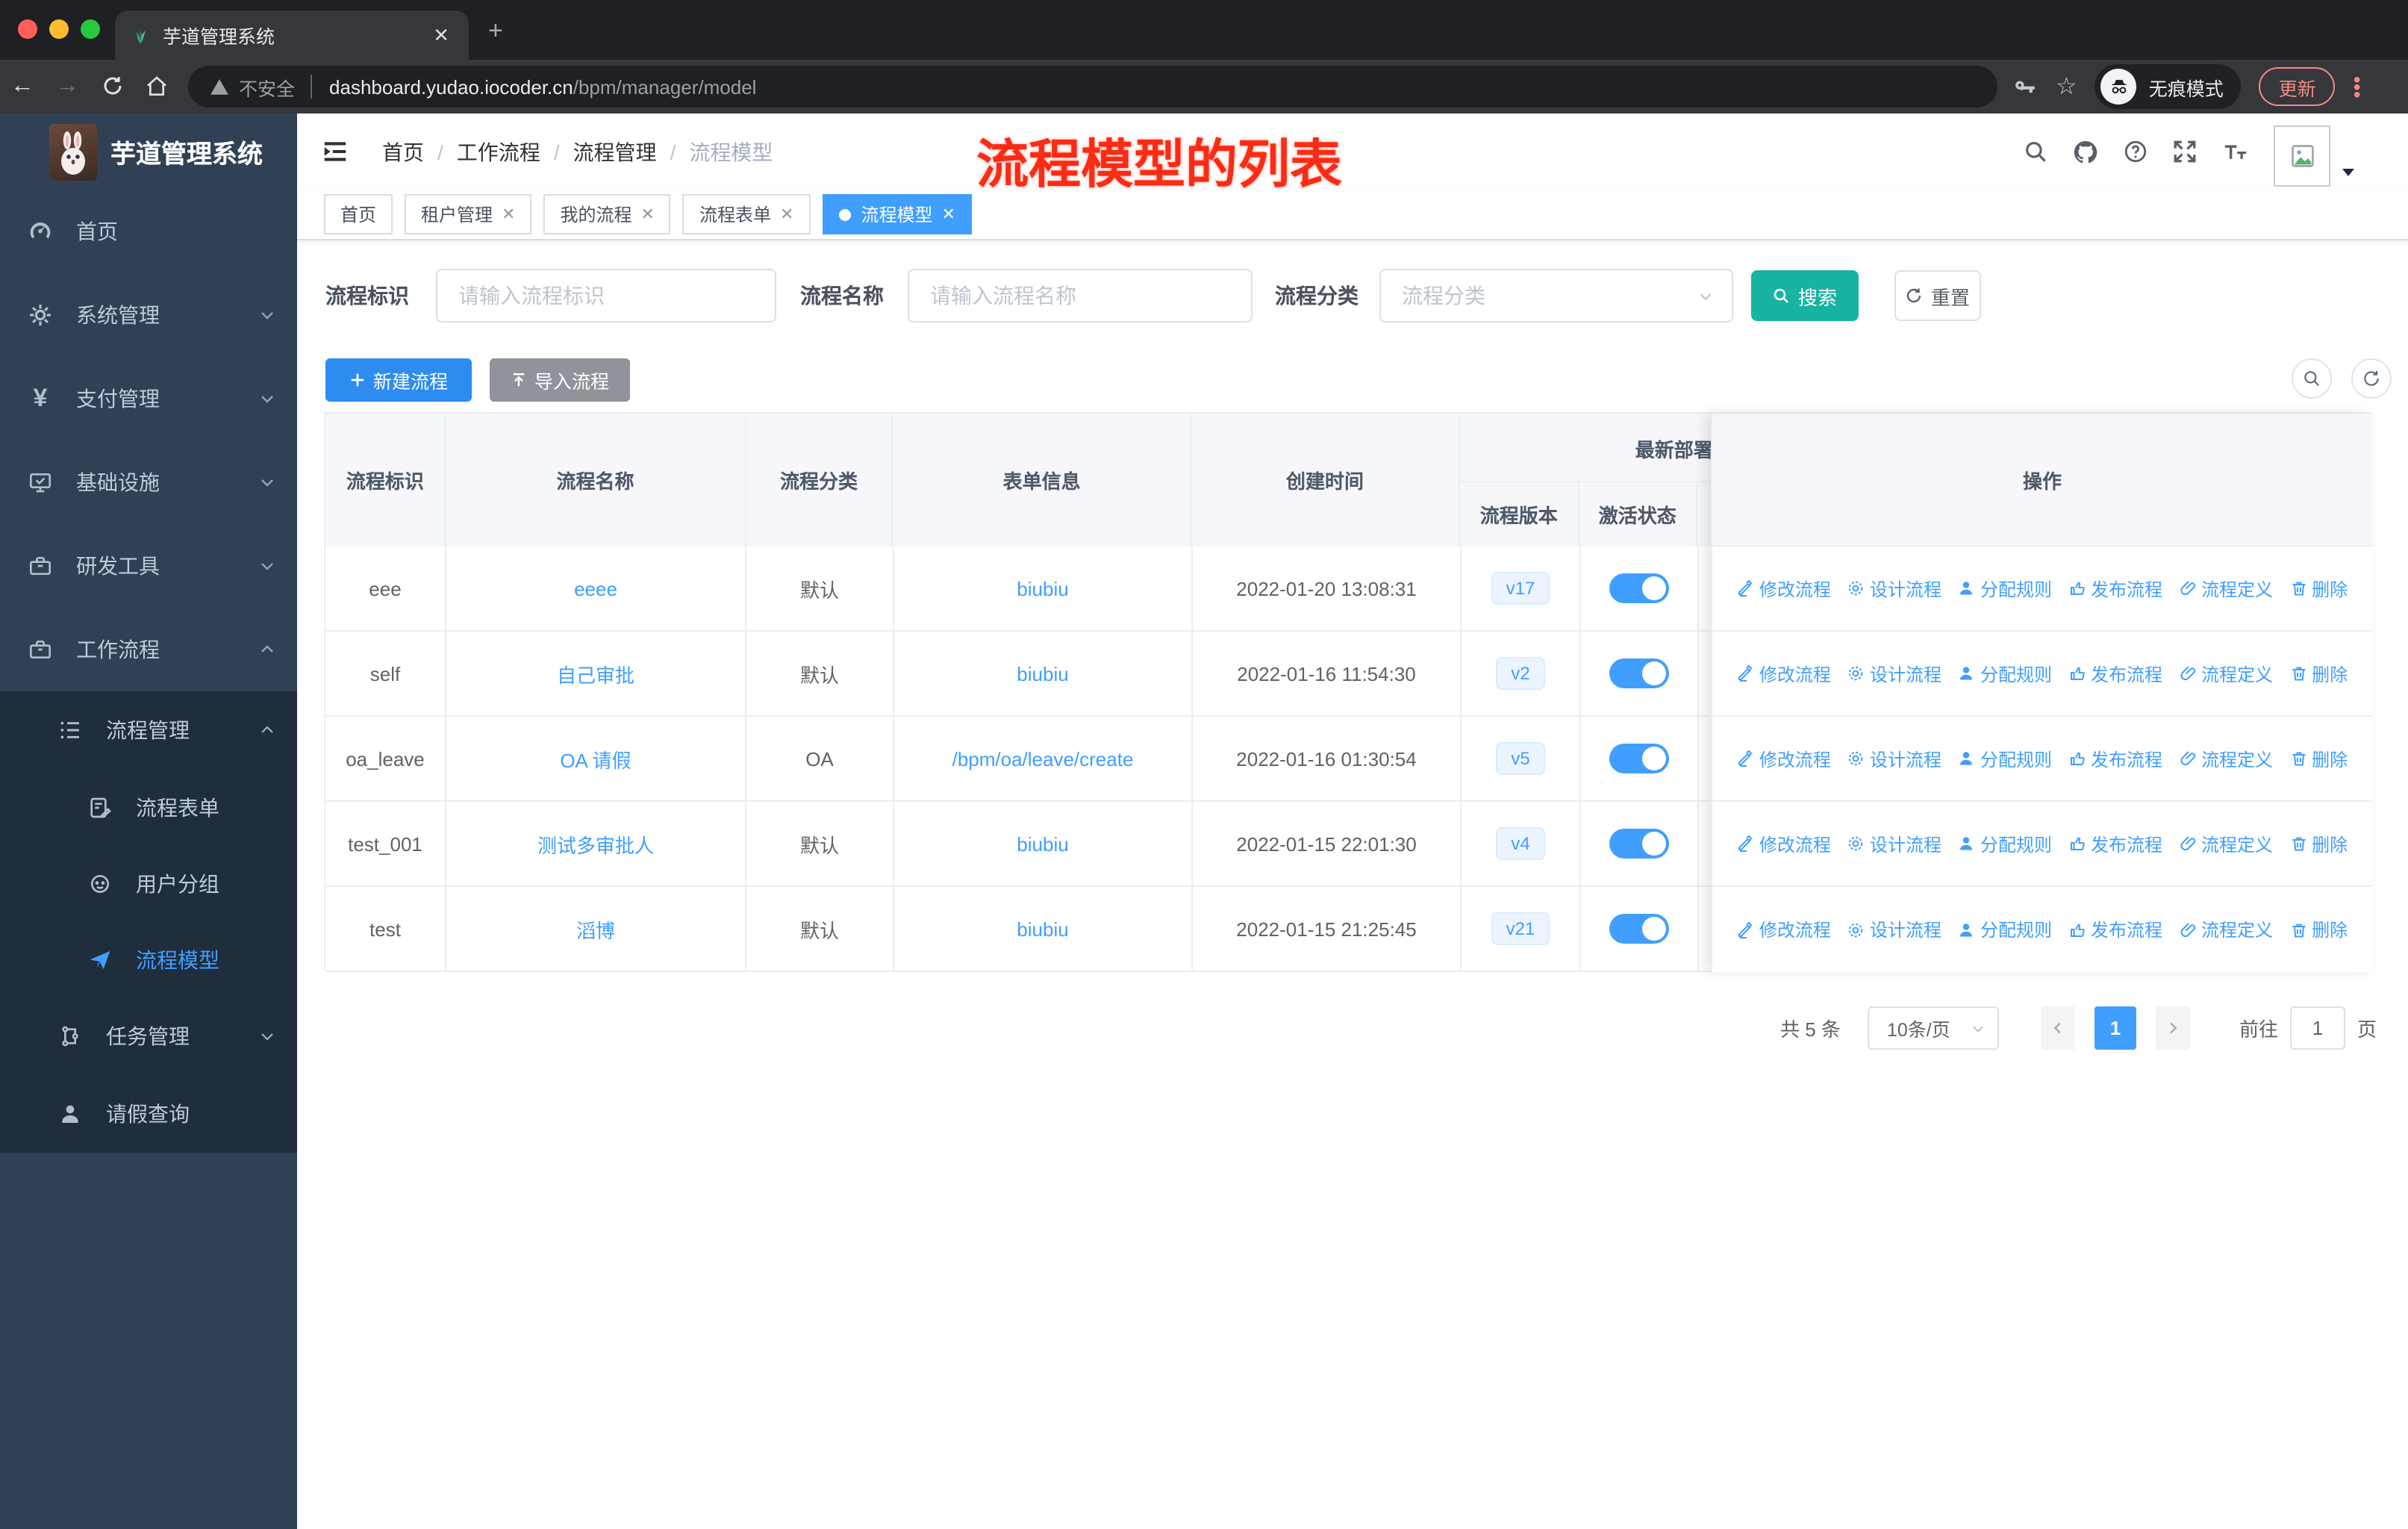 This screenshot has width=2408, height=1529. Describe the element at coordinates (148, 482) in the screenshot. I see `sidebar-item-infra: 基础设施` at that location.